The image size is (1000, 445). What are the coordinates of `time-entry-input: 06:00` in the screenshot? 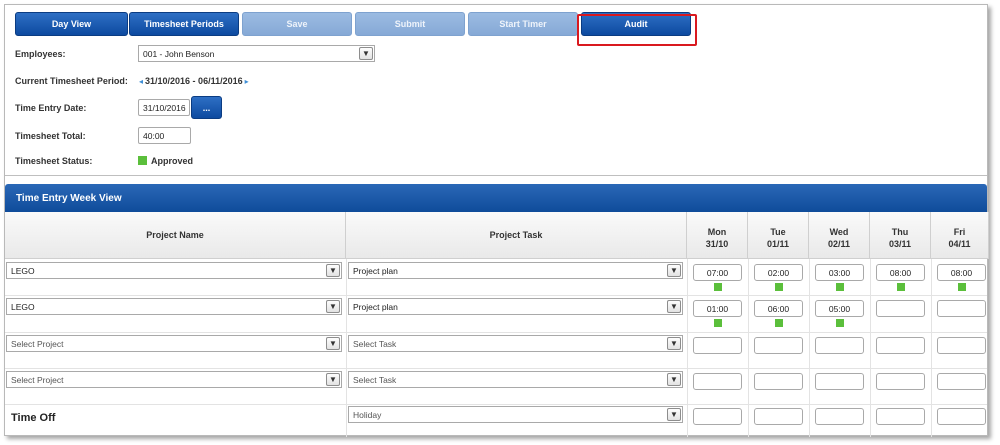 It's located at (778, 308).